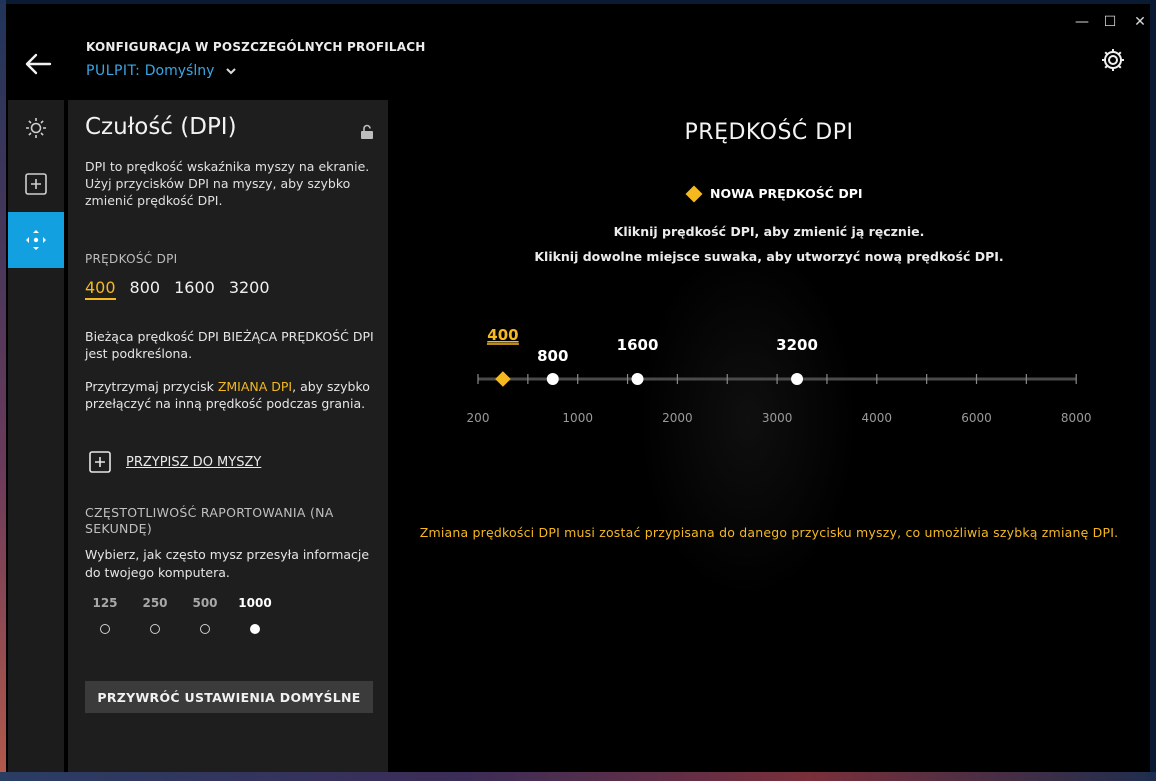 The width and height of the screenshot is (1156, 781). Describe the element at coordinates (478, 418) in the screenshot. I see `axis-label: 200` at that location.